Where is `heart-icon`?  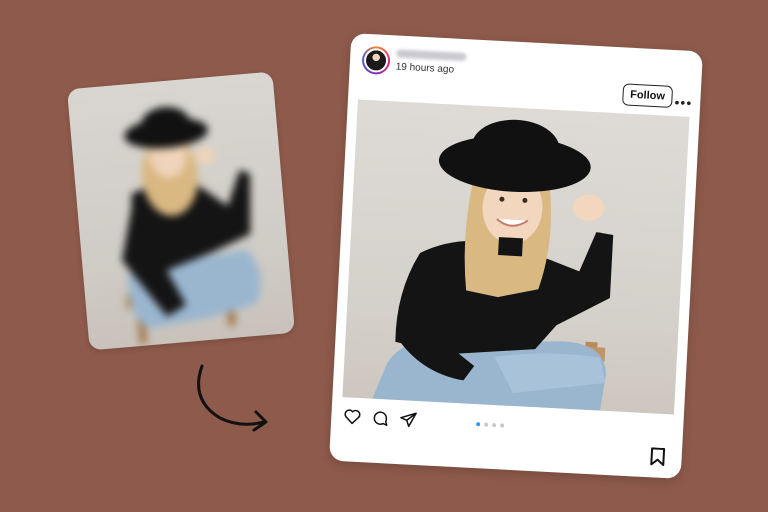 heart-icon is located at coordinates (352, 416).